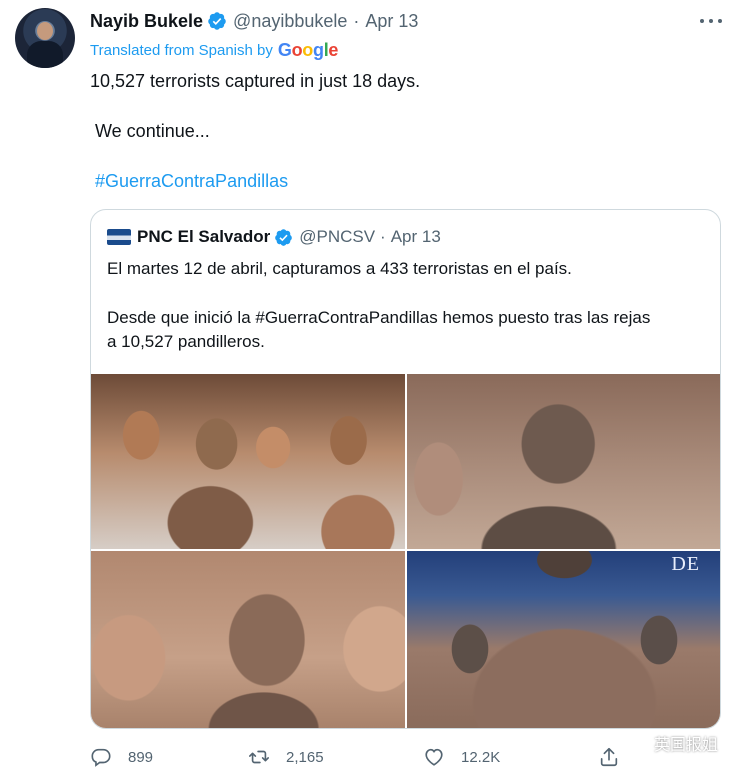  I want to click on like-count: 12.2K, so click(481, 757).